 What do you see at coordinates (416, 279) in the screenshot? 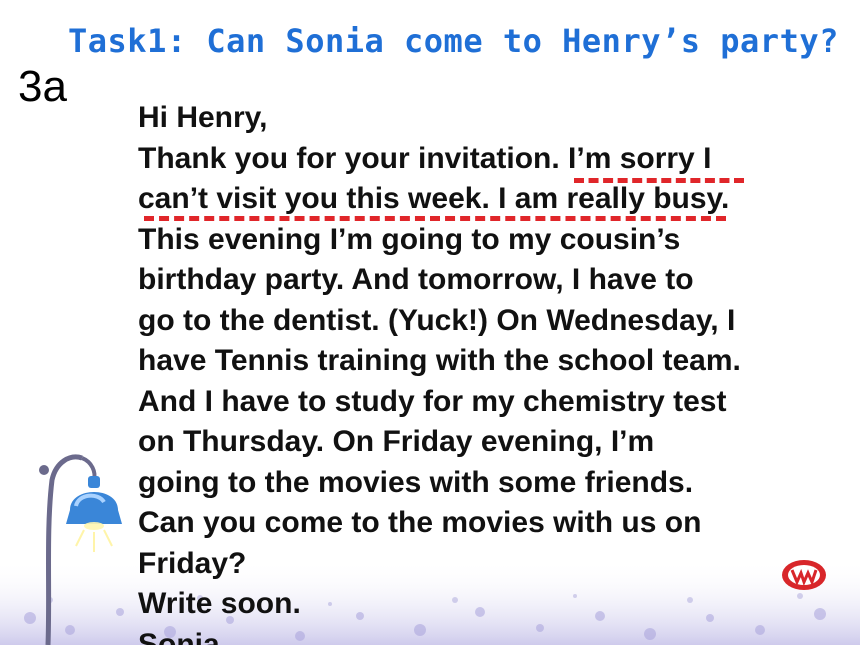
I see `letter-line: birthday party. And tomorrow, I have to` at bounding box center [416, 279].